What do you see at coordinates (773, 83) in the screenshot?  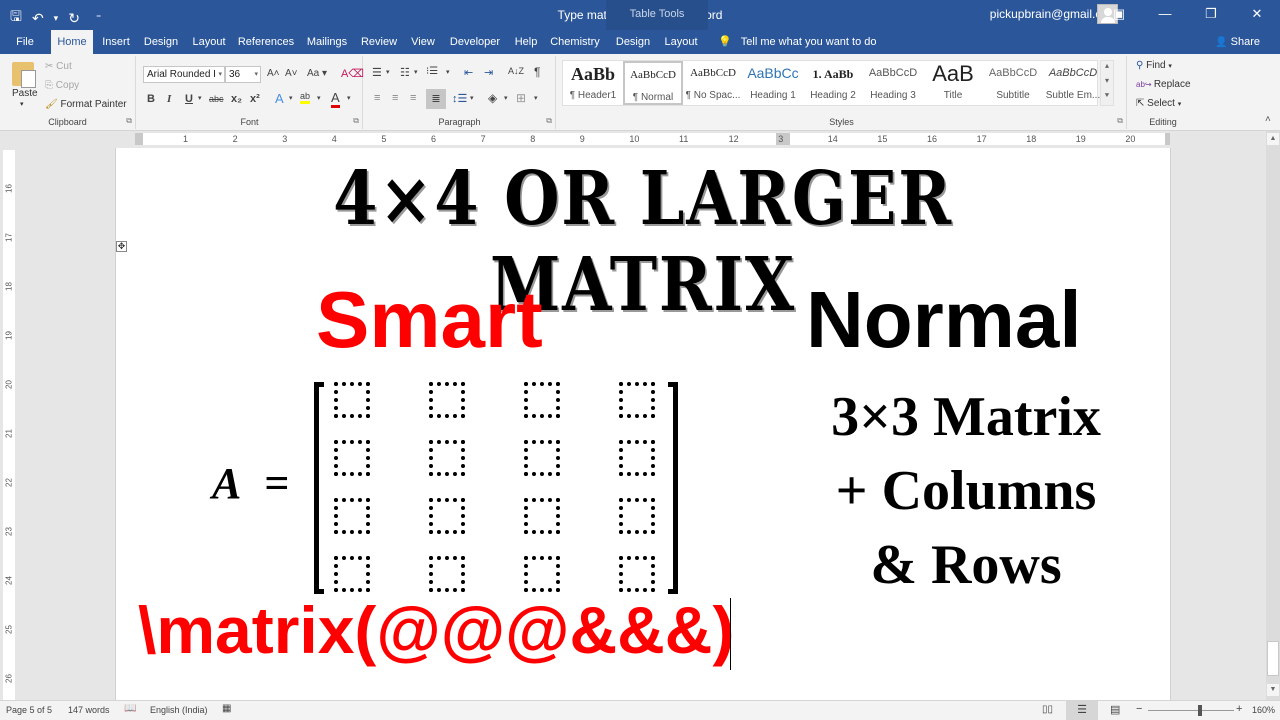 I see `style-heading-1: AaBbCc Heading 1` at bounding box center [773, 83].